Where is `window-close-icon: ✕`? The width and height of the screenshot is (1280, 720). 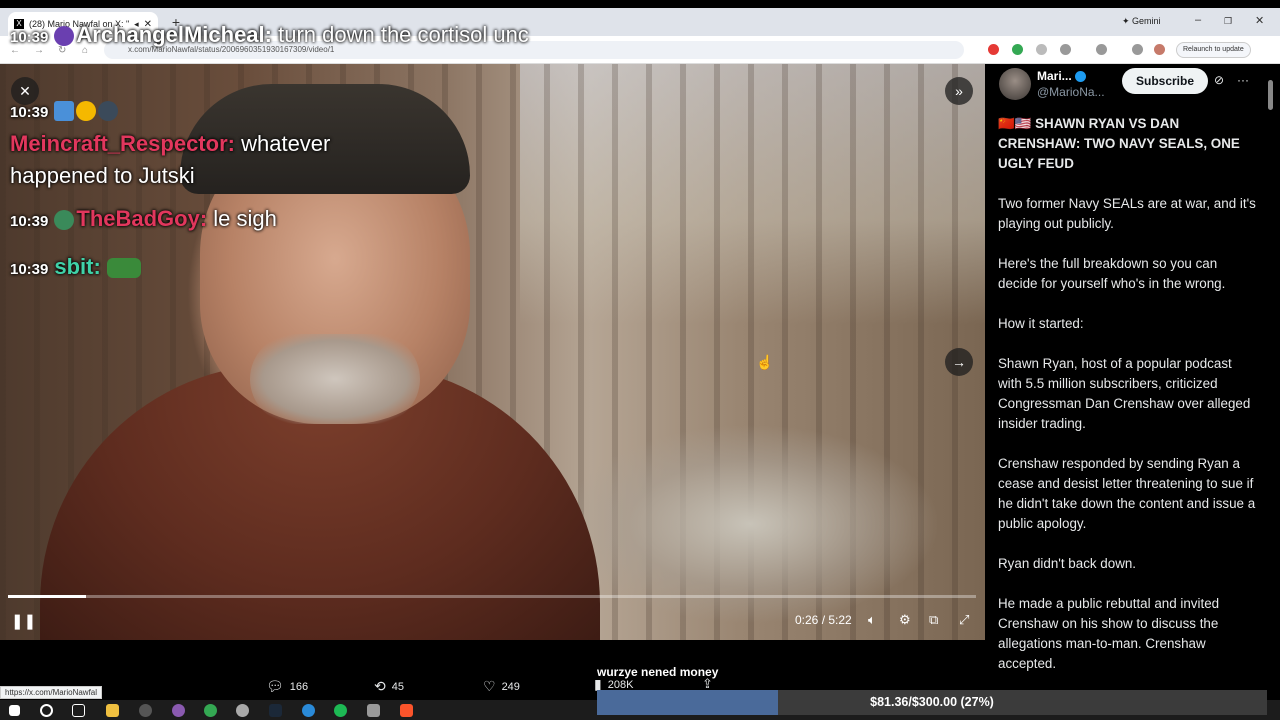
window-close-icon: ✕ is located at coordinates (1259, 20).